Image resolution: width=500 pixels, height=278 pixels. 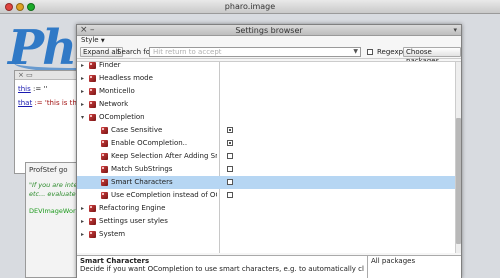 What do you see at coordinates (266, 91) in the screenshot?
I see `tree-row: ▸ Monticello` at bounding box center [266, 91].